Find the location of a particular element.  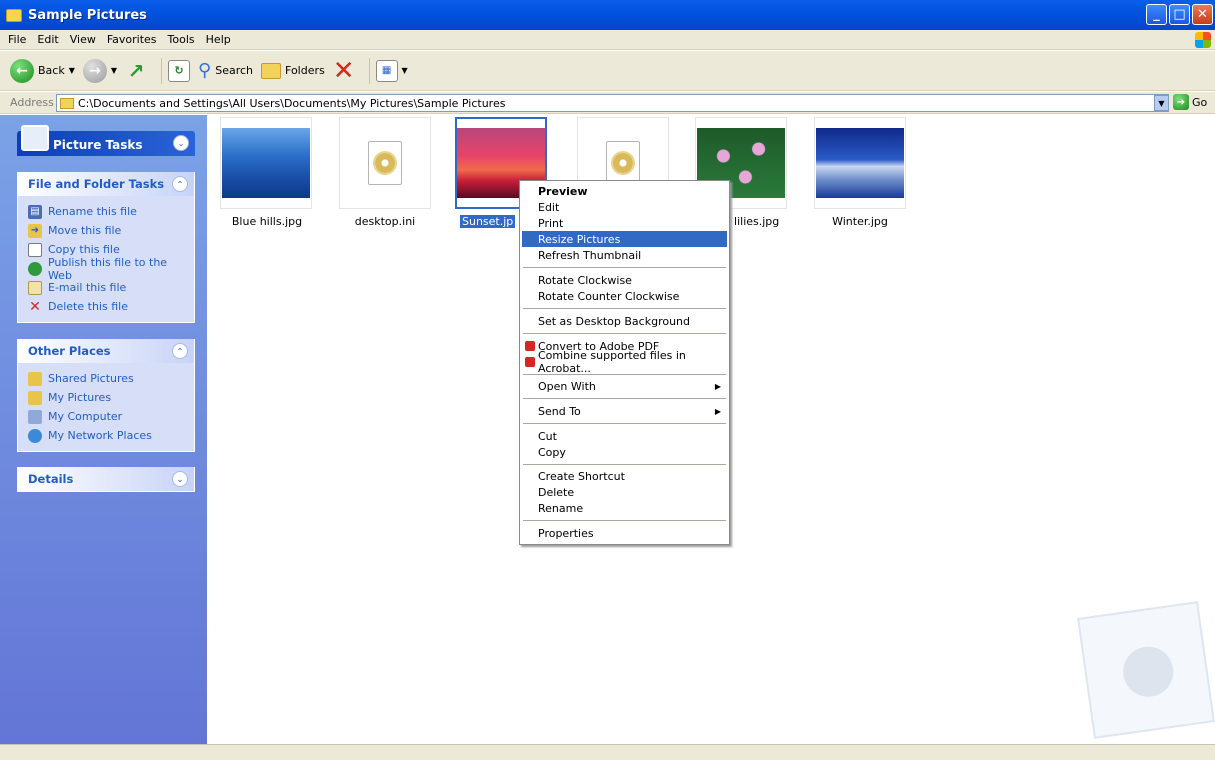

place-shared-pictures: Shared Pictures is located at coordinates (111, 378).